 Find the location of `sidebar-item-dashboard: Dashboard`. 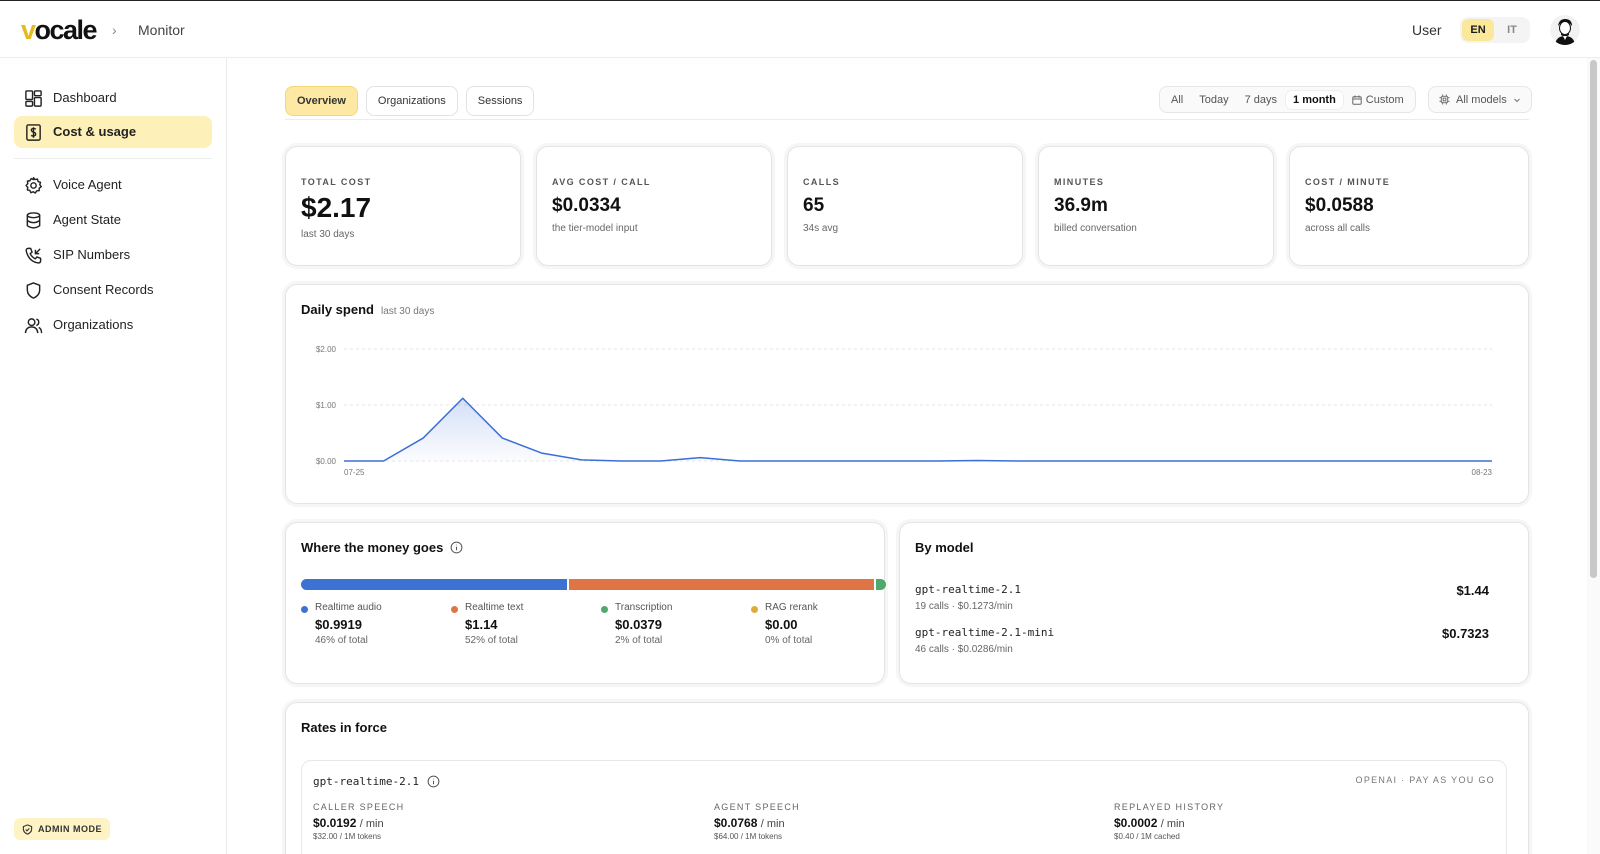

sidebar-item-dashboard: Dashboard is located at coordinates (113, 98).